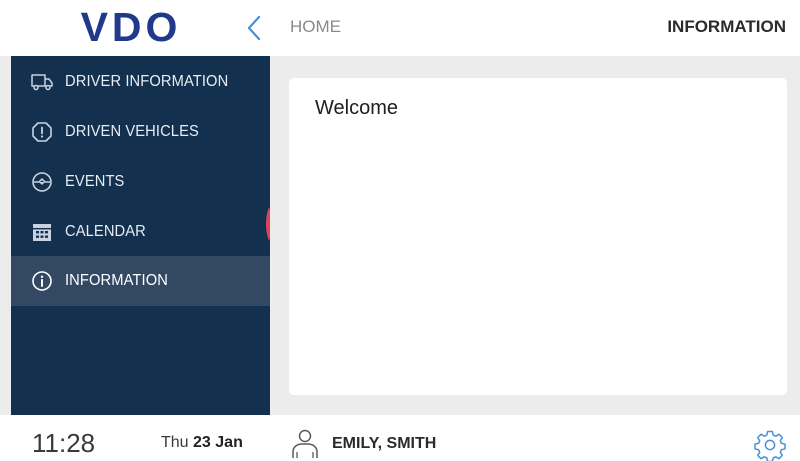 Image resolution: width=800 pixels, height=461 pixels. I want to click on status-bar: 11:28 Thu 23 Jan EMILY, SMITH, so click(400, 438).